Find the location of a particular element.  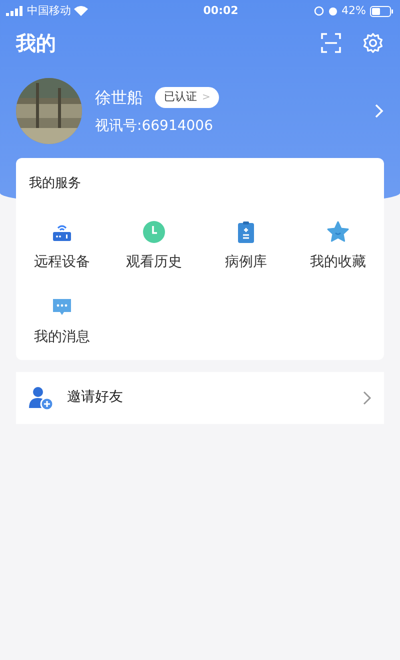

alarm-icon is located at coordinates (333, 11).